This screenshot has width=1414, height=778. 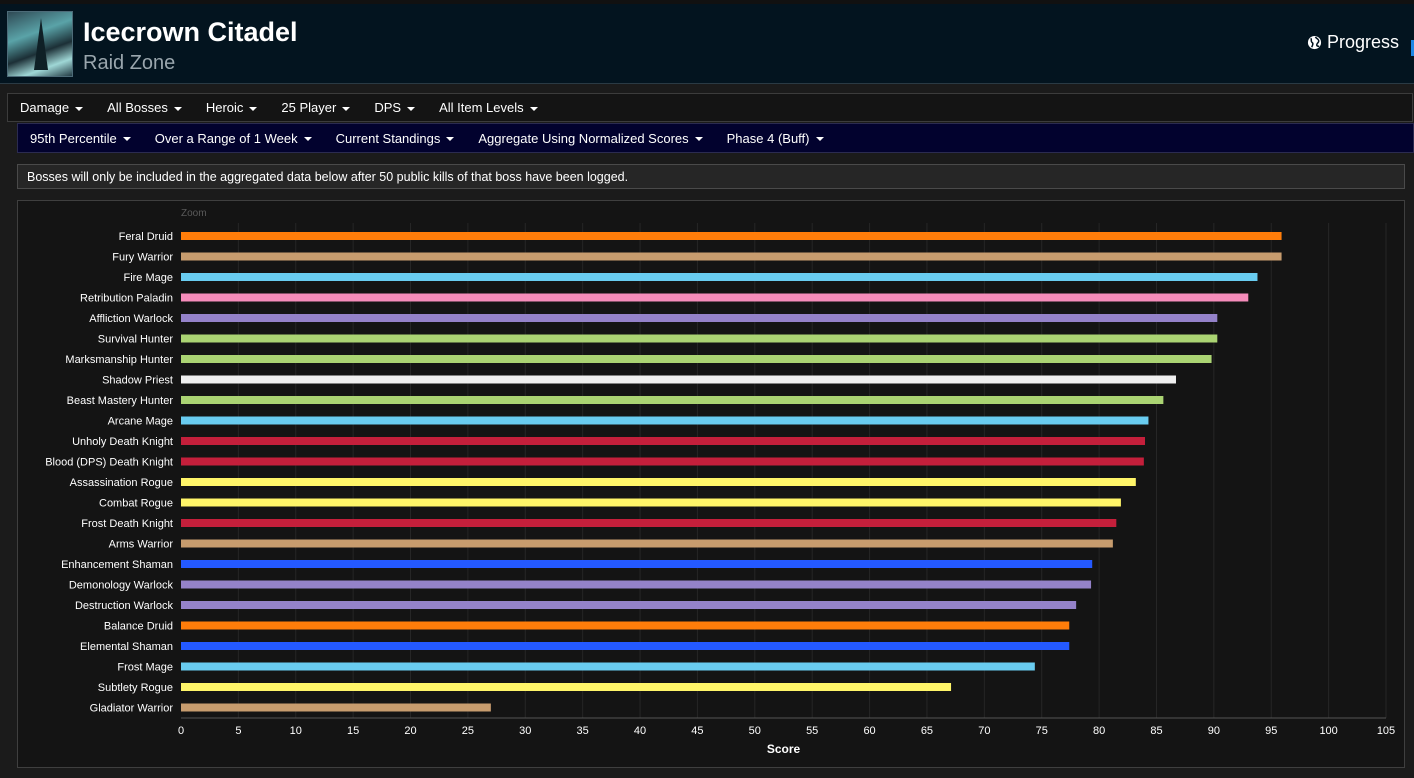 What do you see at coordinates (142, 258) in the screenshot?
I see `category-label: Fury Warrior` at bounding box center [142, 258].